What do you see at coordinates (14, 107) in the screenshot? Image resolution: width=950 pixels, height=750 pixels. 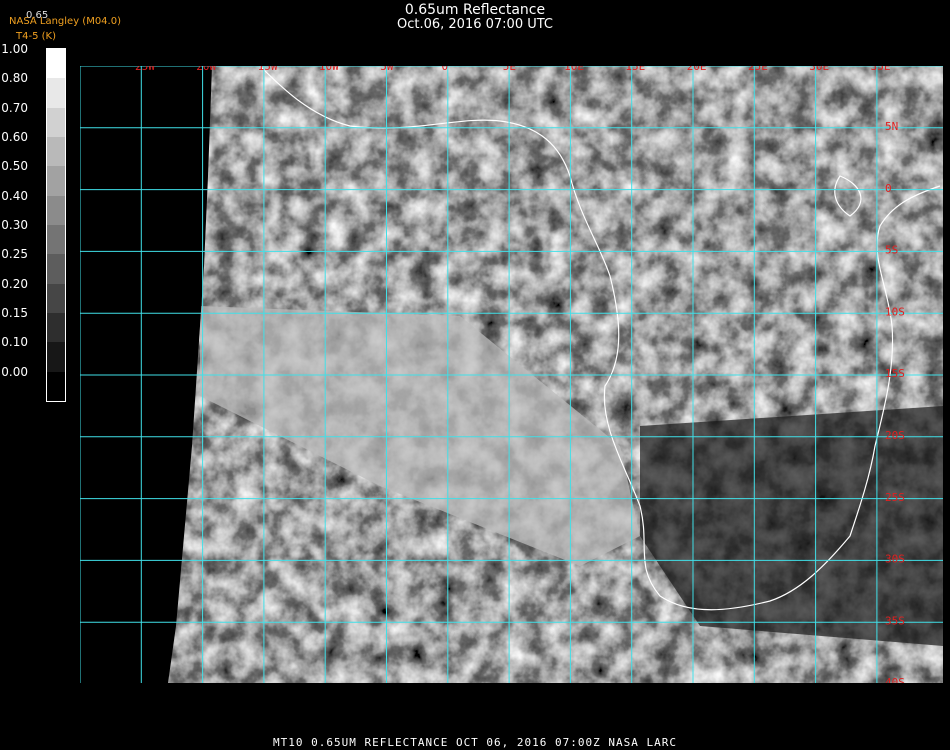 I see `scale-tick-label: 0.70` at bounding box center [14, 107].